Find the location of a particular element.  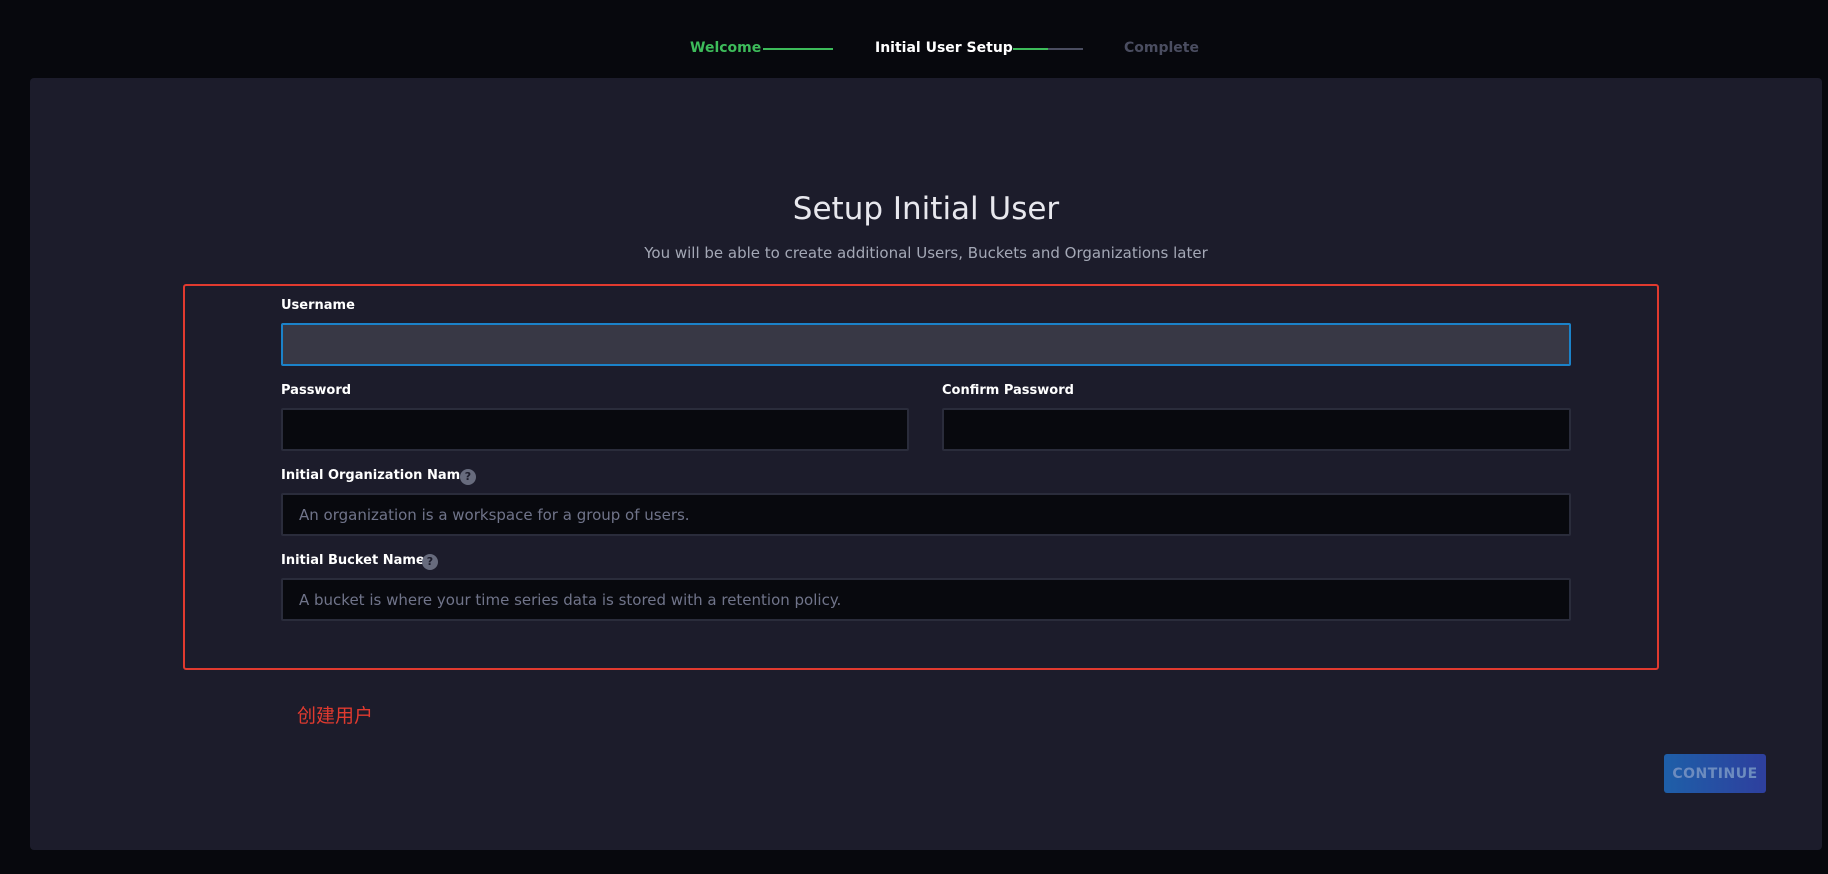

confirm-password-label: Confirm Password is located at coordinates (1008, 390).